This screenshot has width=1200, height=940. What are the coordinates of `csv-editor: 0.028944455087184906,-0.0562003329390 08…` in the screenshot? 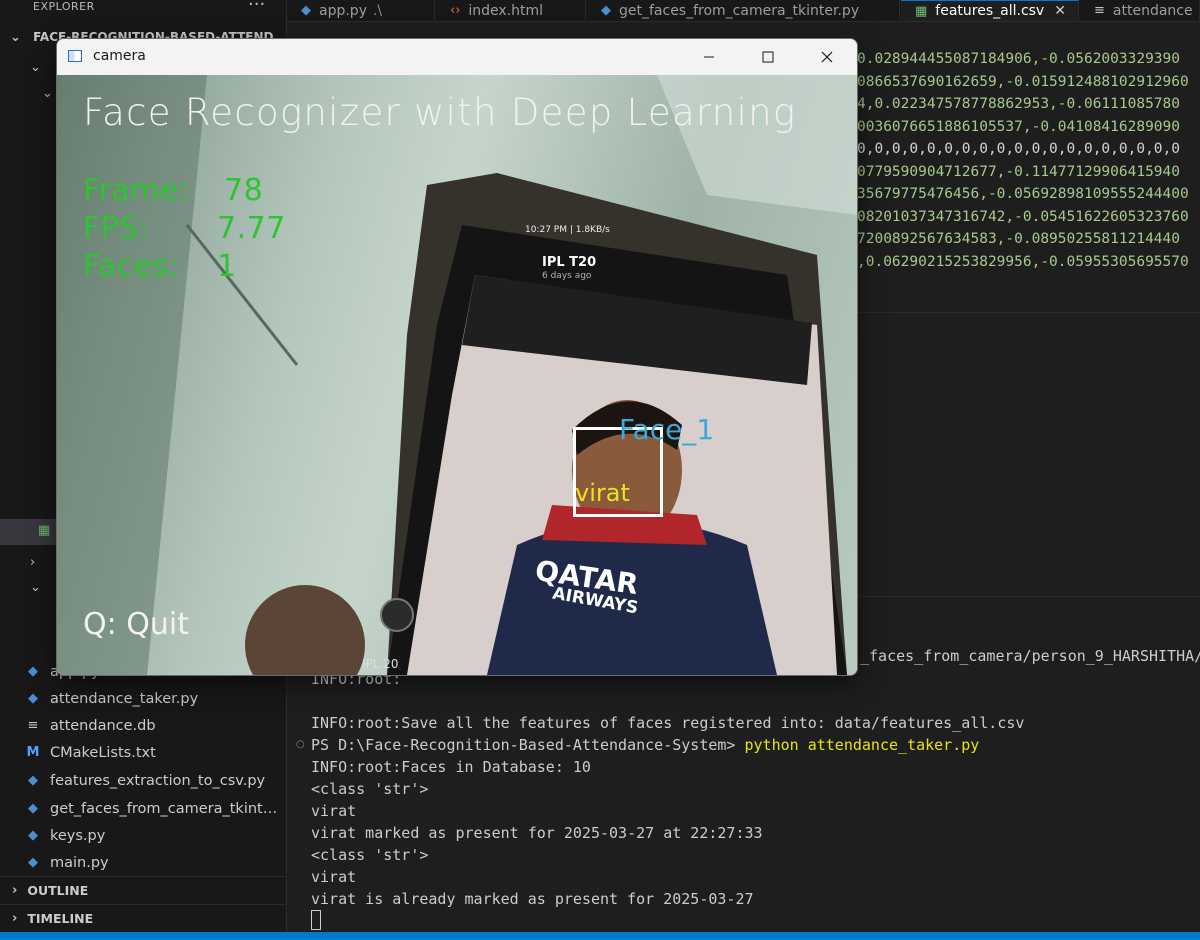 It's located at (1028, 174).